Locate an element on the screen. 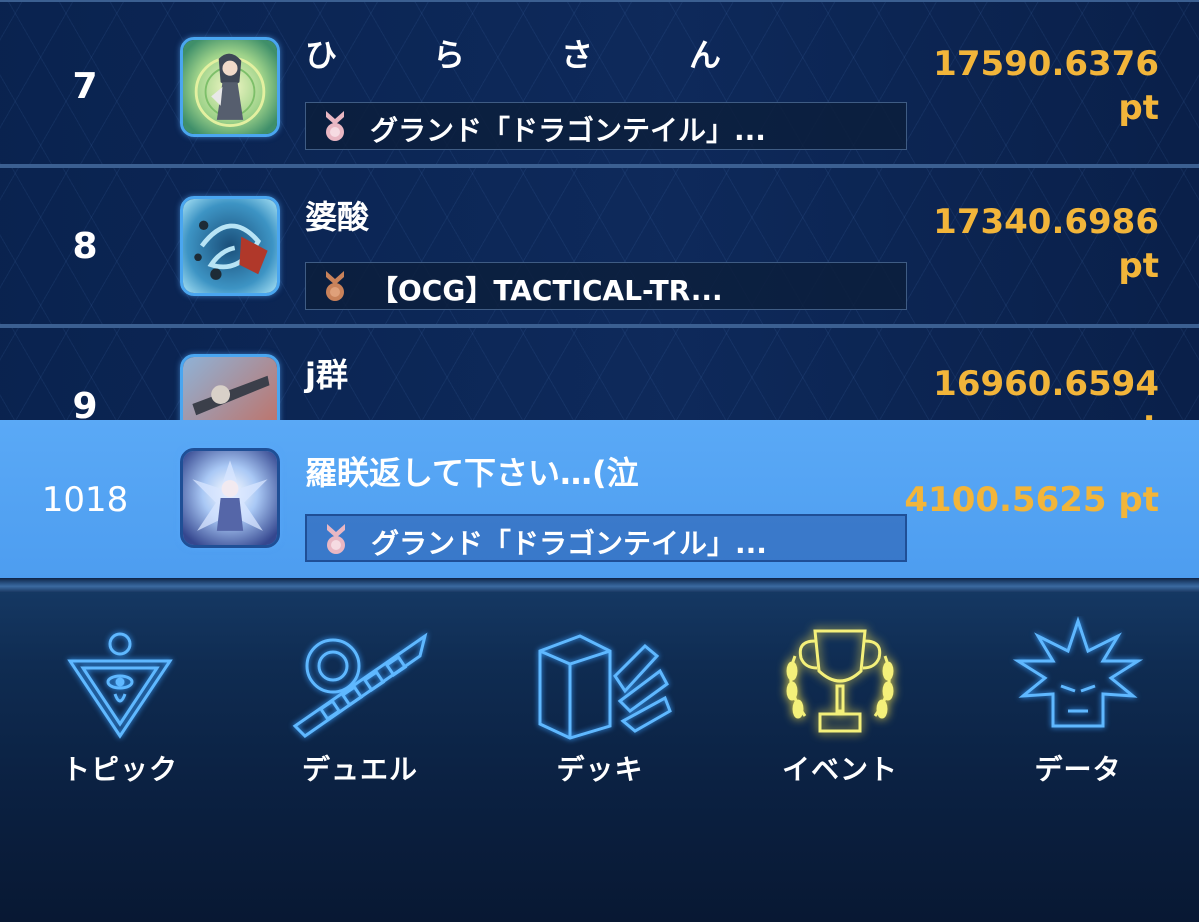  nav-label-duel: デュエル is located at coordinates (359, 769).